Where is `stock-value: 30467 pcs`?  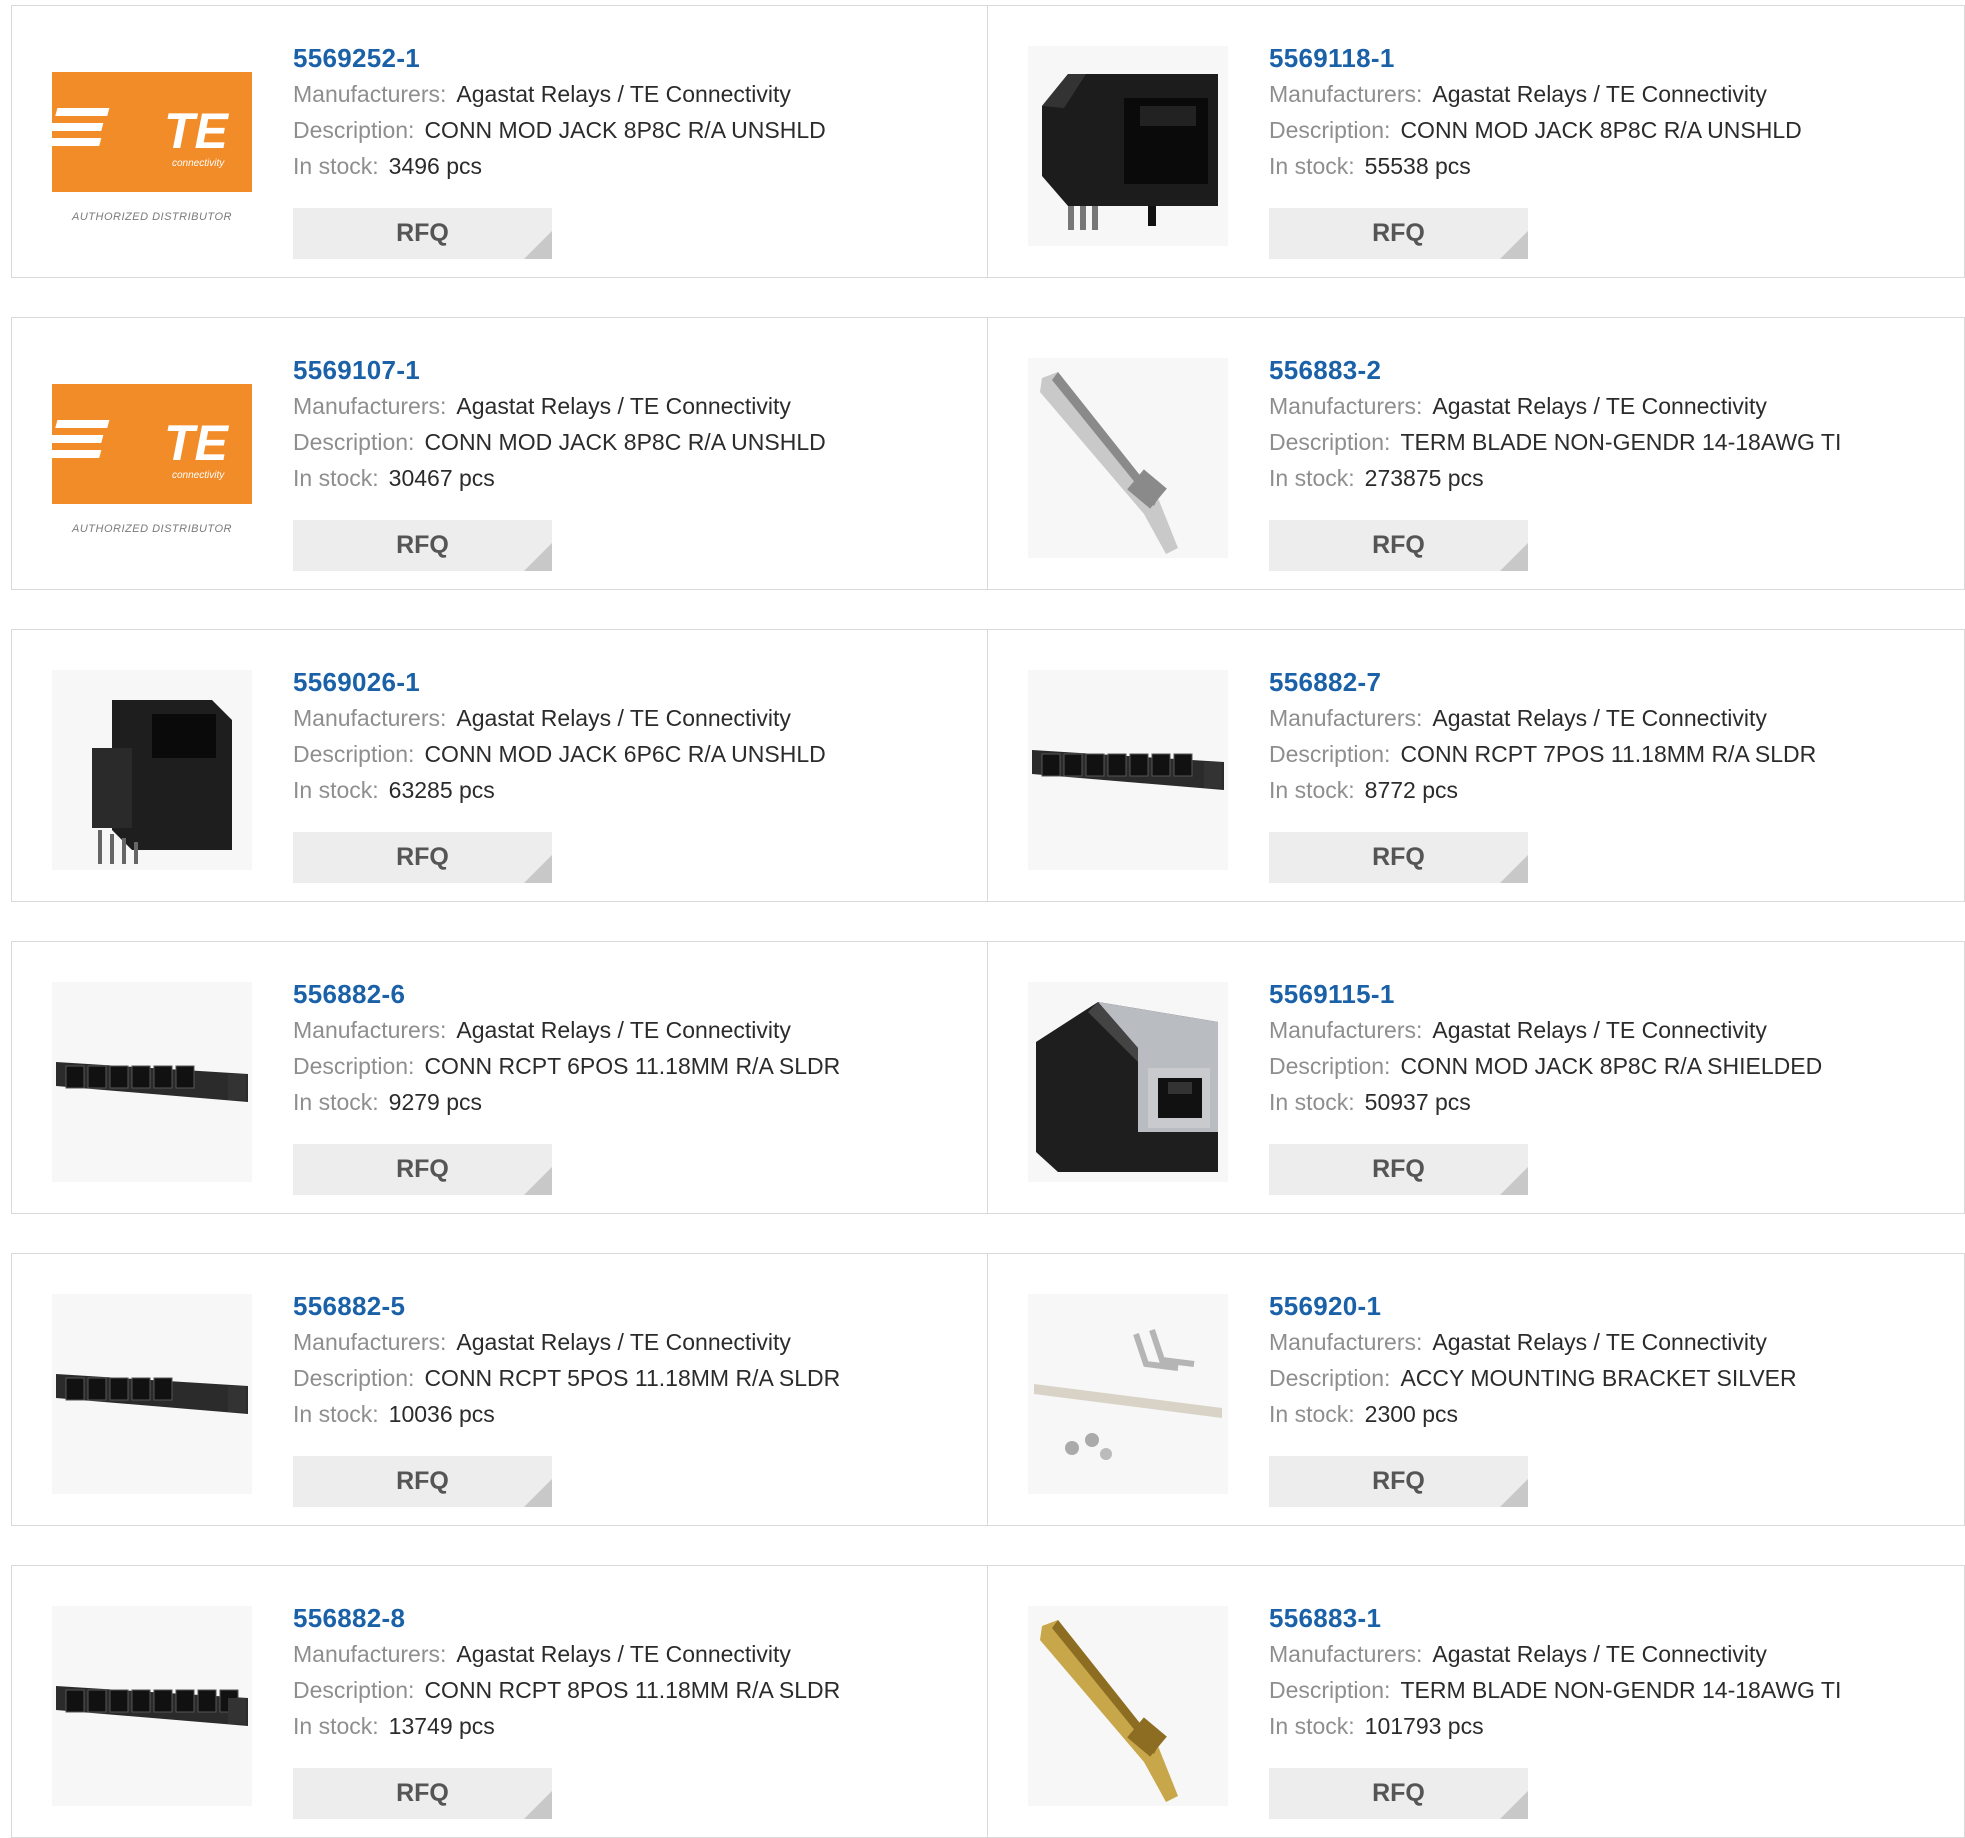
stock-value: 30467 pcs is located at coordinates (441, 478).